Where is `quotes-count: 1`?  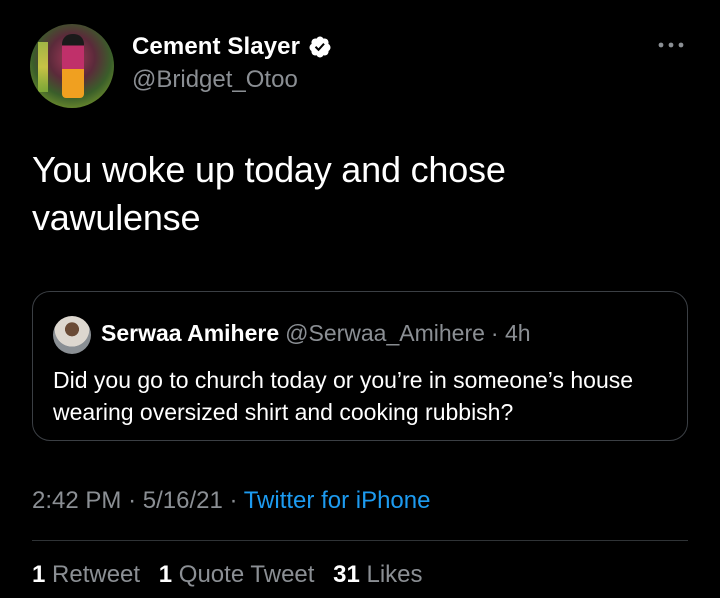 quotes-count: 1 is located at coordinates (165, 574).